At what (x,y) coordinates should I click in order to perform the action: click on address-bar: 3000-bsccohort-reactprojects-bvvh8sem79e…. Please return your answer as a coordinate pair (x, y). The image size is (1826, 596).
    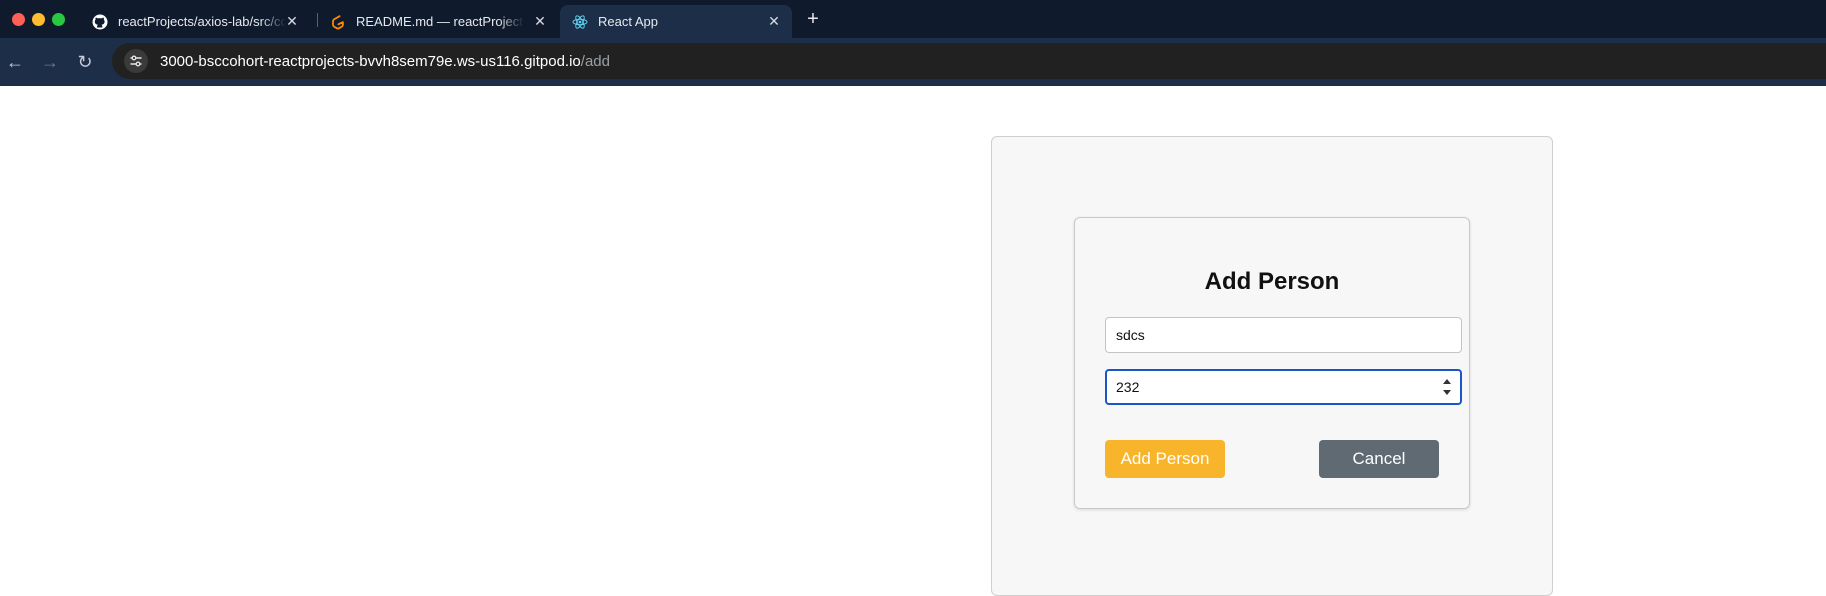
    Looking at the image, I should click on (969, 61).